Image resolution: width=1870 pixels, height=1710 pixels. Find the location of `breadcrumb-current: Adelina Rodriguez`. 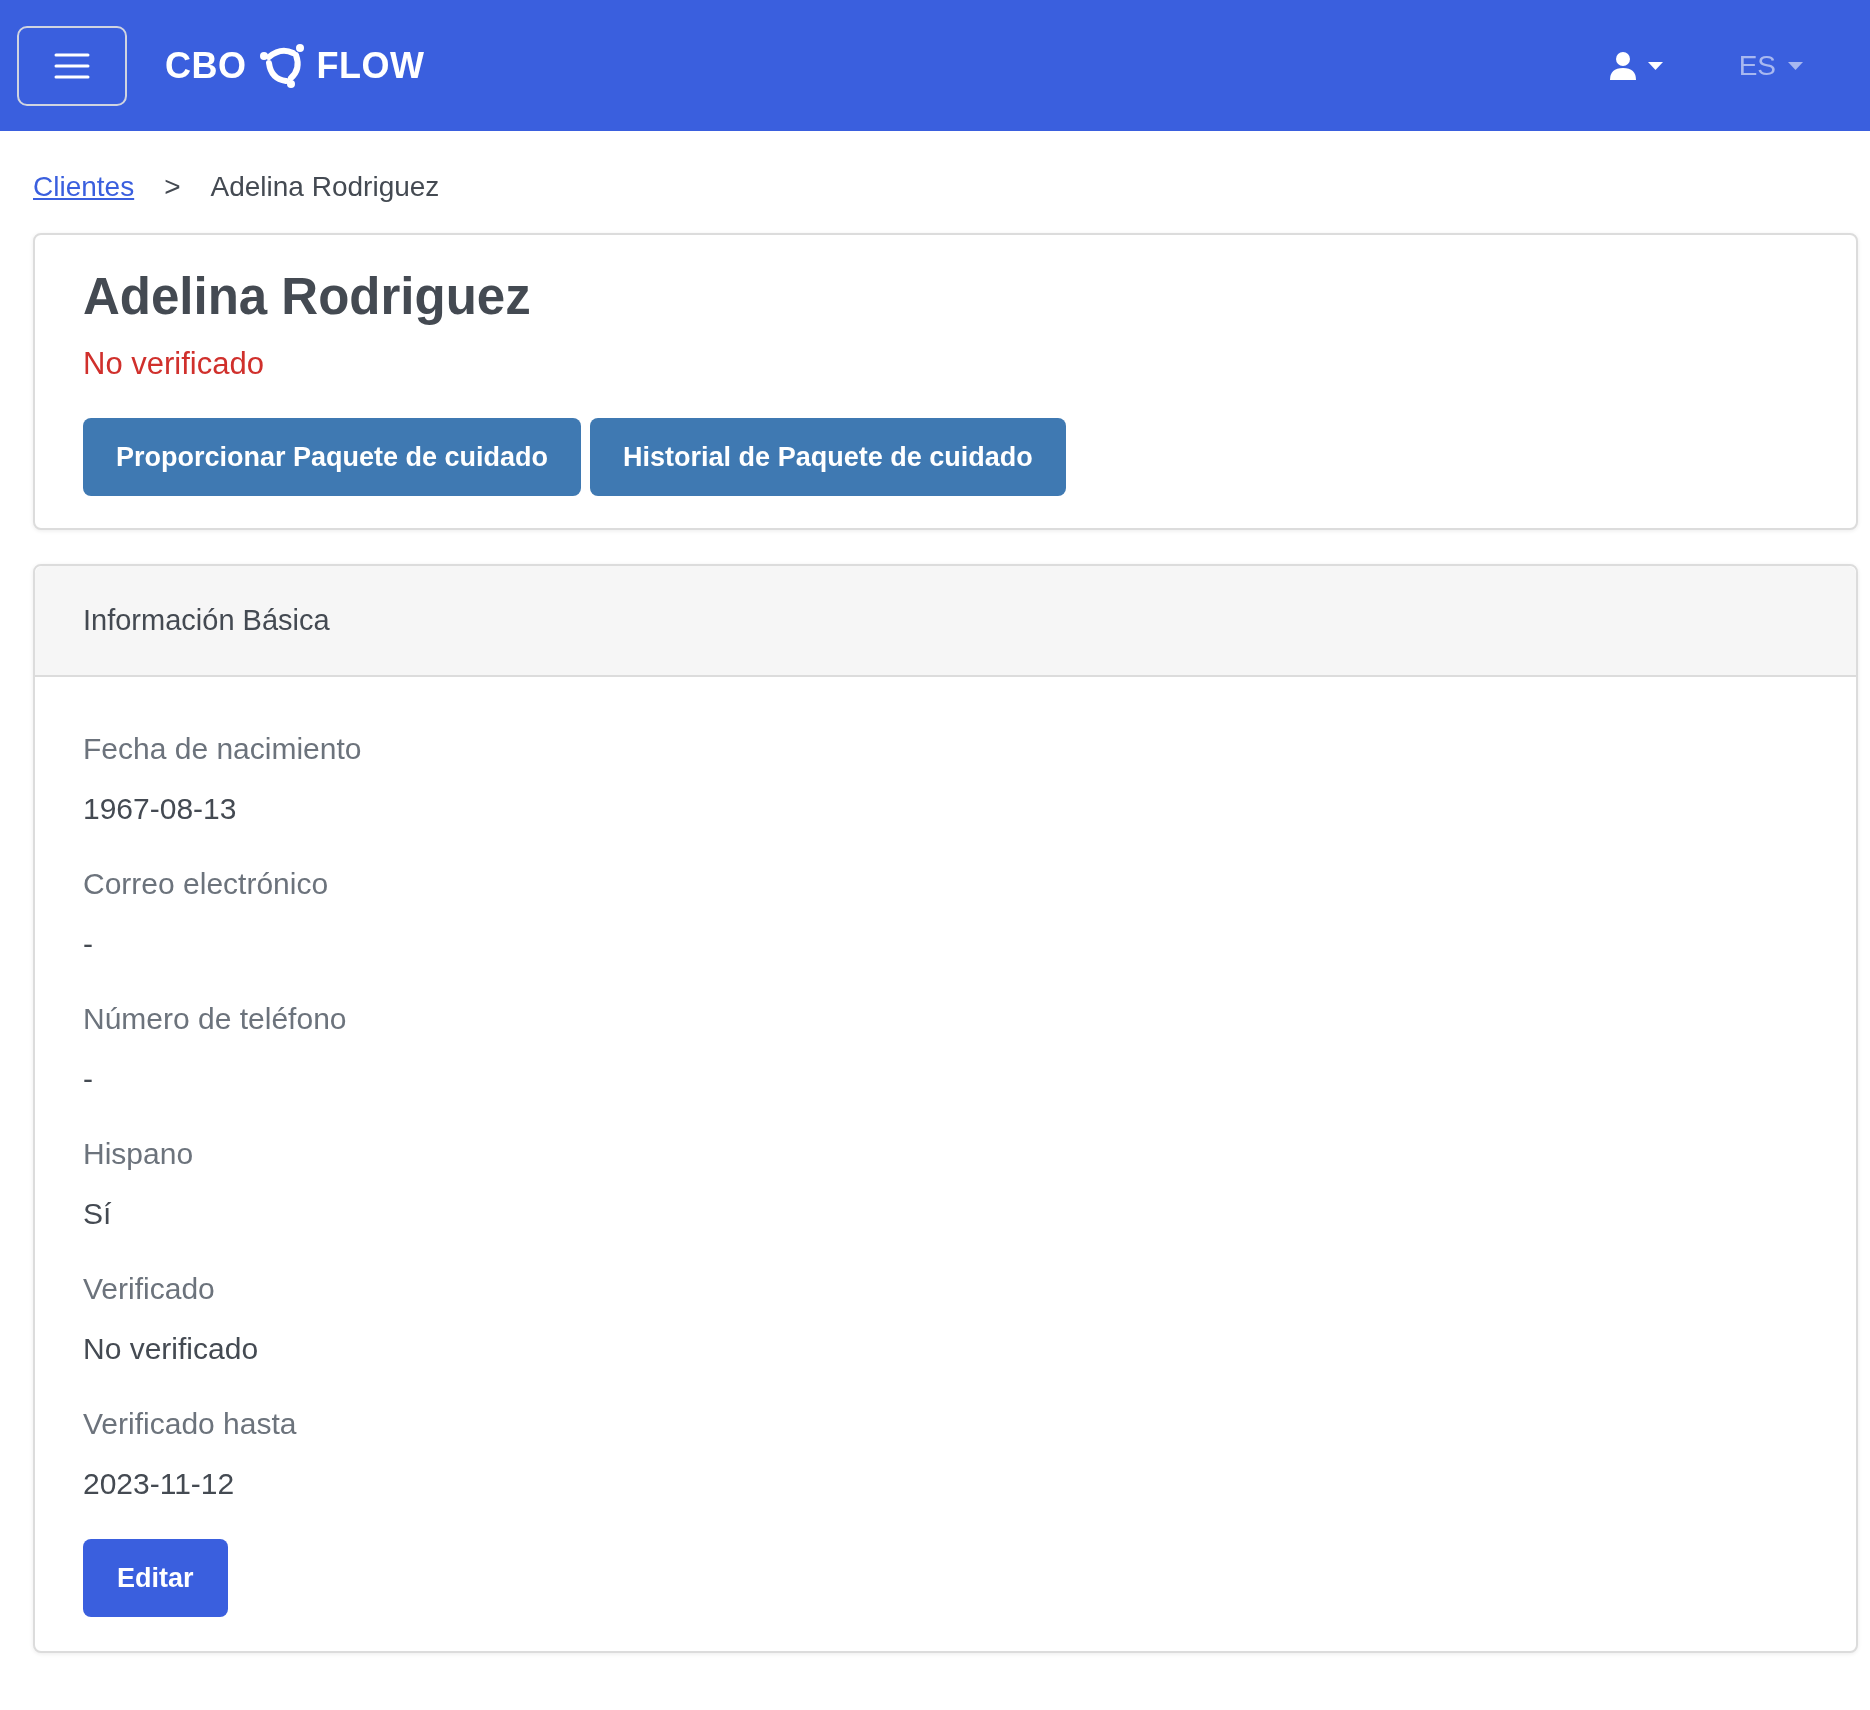

breadcrumb-current: Adelina Rodriguez is located at coordinates (325, 187).